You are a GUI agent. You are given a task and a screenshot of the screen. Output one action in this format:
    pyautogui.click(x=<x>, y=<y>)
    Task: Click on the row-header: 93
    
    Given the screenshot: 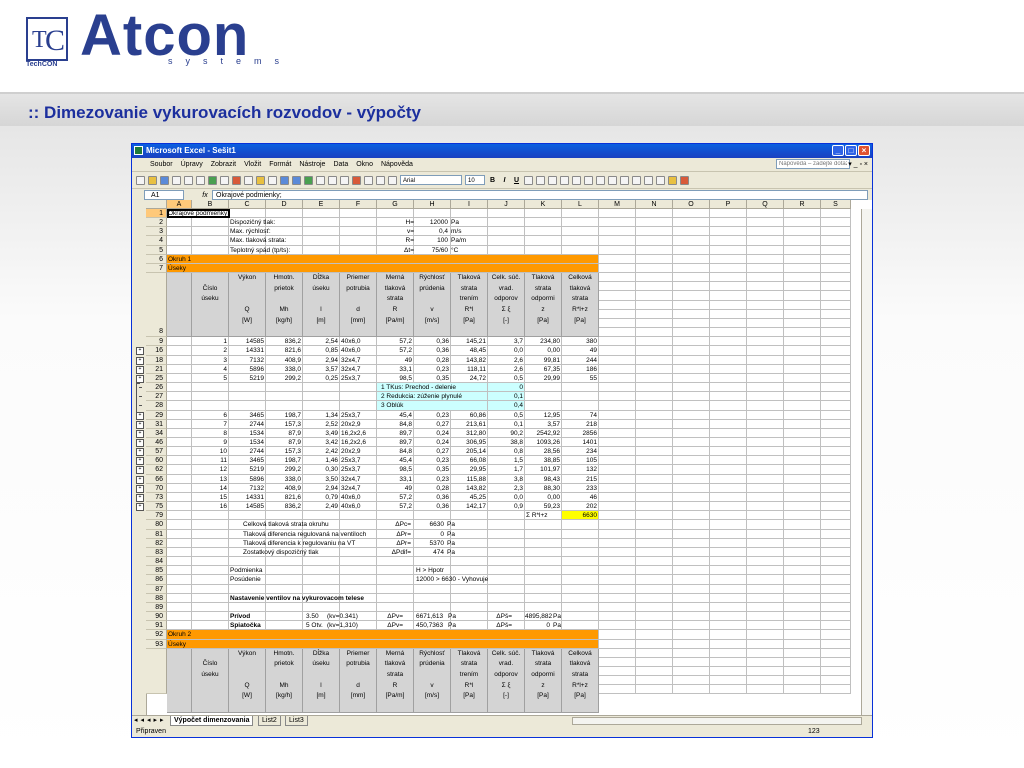 What is the action you would take?
    pyautogui.click(x=156, y=644)
    